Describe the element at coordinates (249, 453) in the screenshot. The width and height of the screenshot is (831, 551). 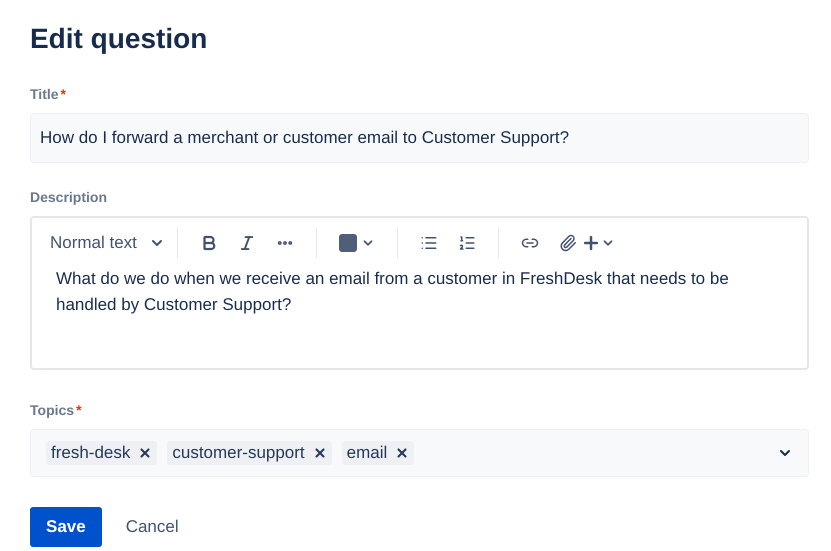
I see `topic-tag: customer-support` at that location.